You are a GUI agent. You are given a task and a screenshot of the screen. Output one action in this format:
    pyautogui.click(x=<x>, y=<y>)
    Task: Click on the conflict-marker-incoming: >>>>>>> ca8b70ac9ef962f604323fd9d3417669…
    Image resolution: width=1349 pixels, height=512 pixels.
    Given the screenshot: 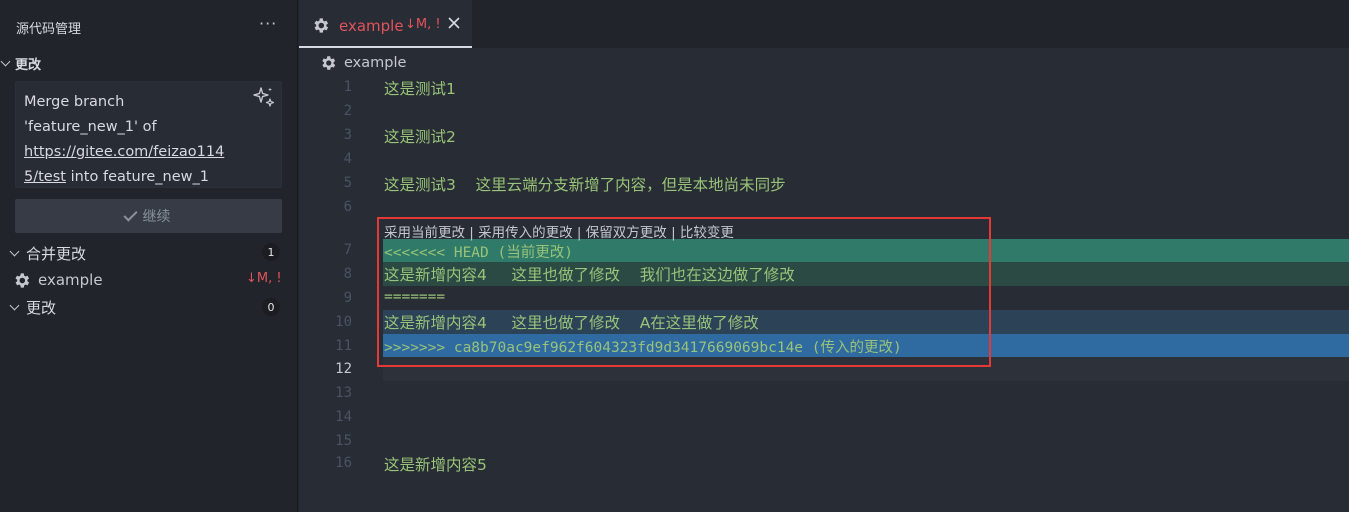 What is the action you would take?
    pyautogui.click(x=643, y=346)
    